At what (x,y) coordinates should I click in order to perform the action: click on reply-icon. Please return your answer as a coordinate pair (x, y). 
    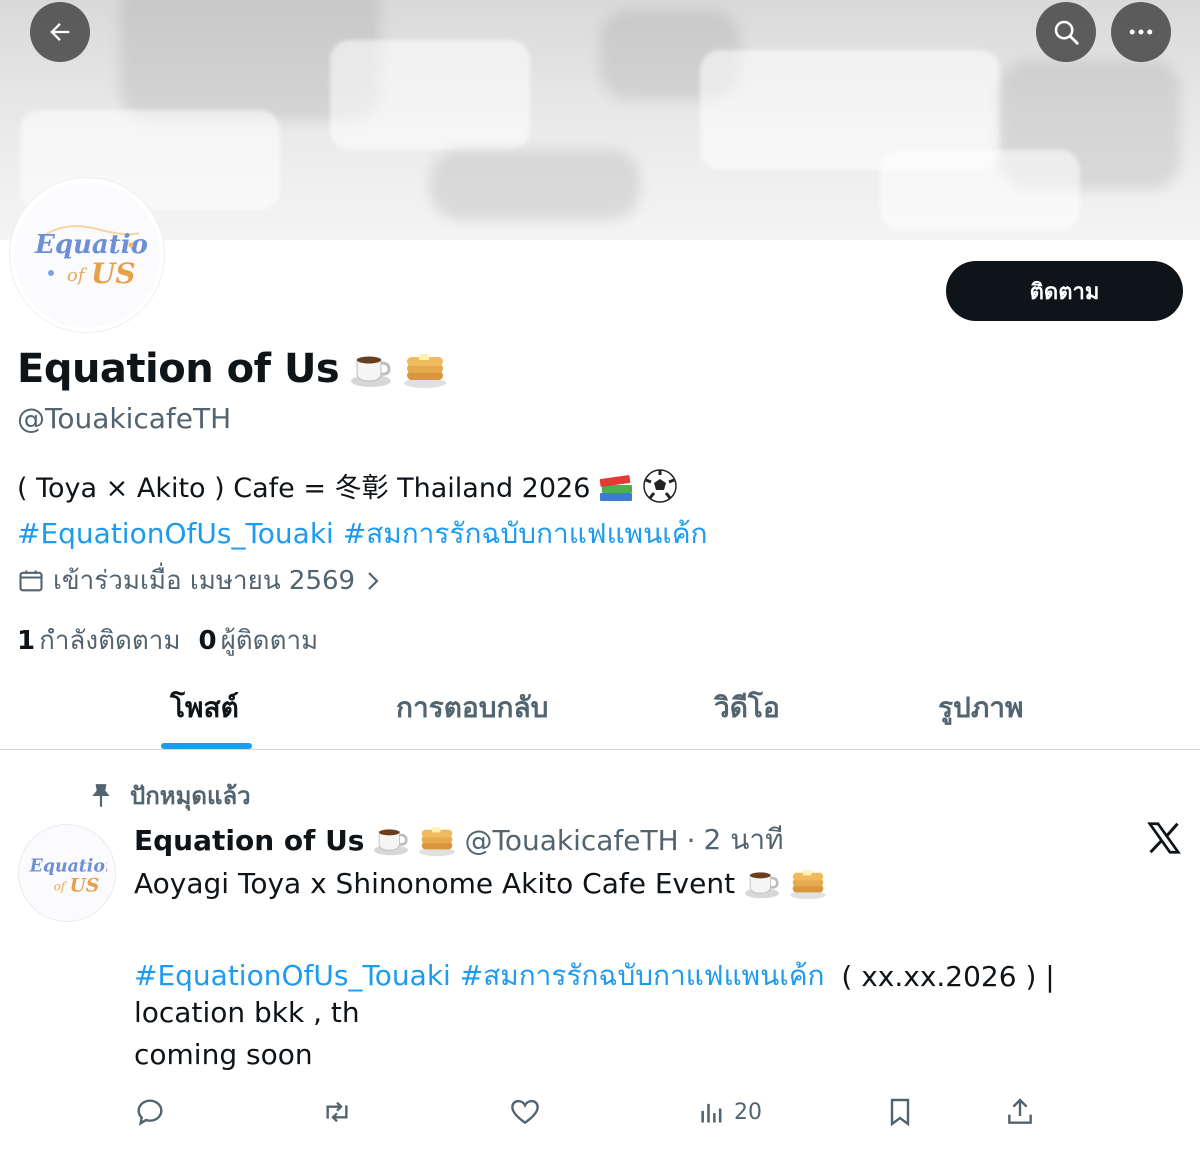
    Looking at the image, I should click on (150, 1112).